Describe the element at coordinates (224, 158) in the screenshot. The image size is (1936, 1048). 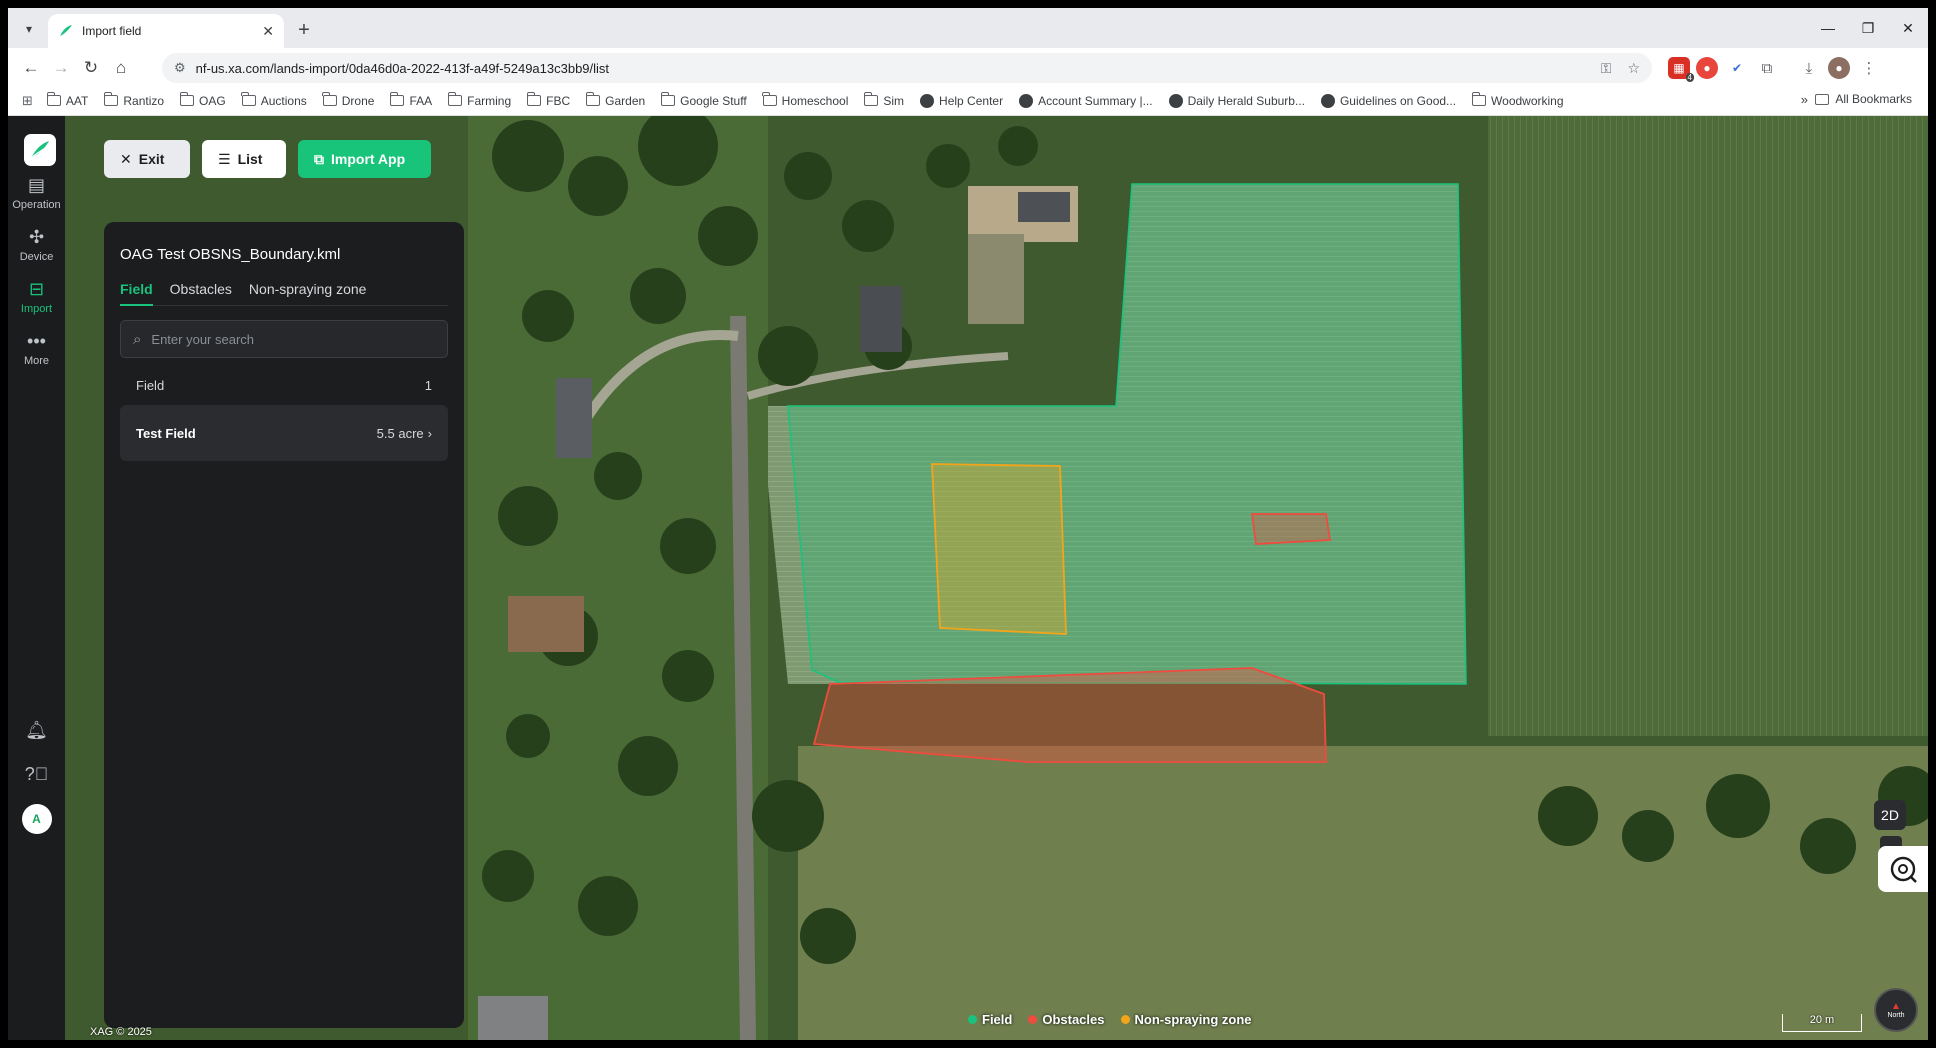
I see `list-icon: ☰` at that location.